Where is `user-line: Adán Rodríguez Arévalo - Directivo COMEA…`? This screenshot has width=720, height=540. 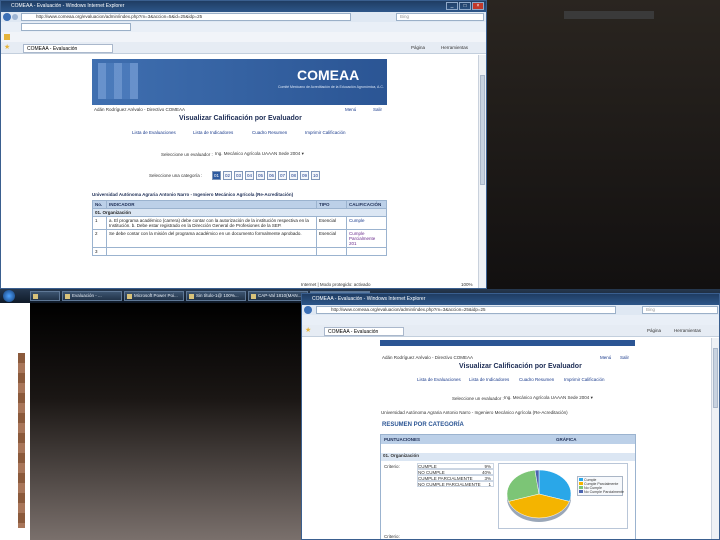
user-line: Adán Rodríguez Arévalo - Directivo COMEA… is located at coordinates (428, 357).